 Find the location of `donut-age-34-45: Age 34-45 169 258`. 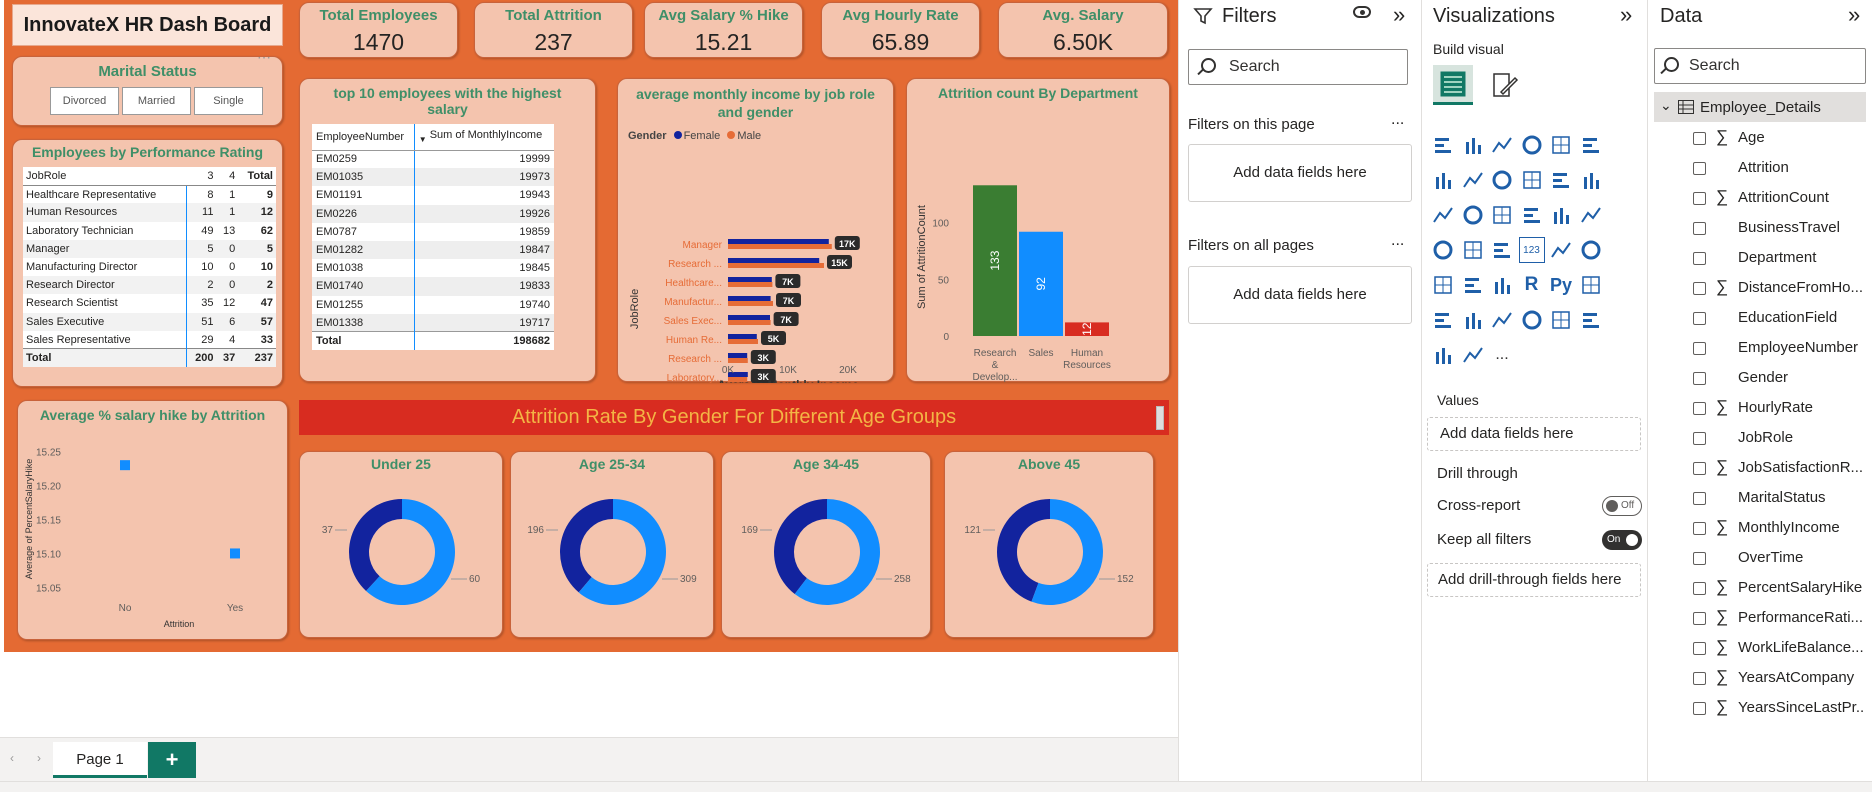

donut-age-34-45: Age 34-45 169 258 is located at coordinates (826, 544).